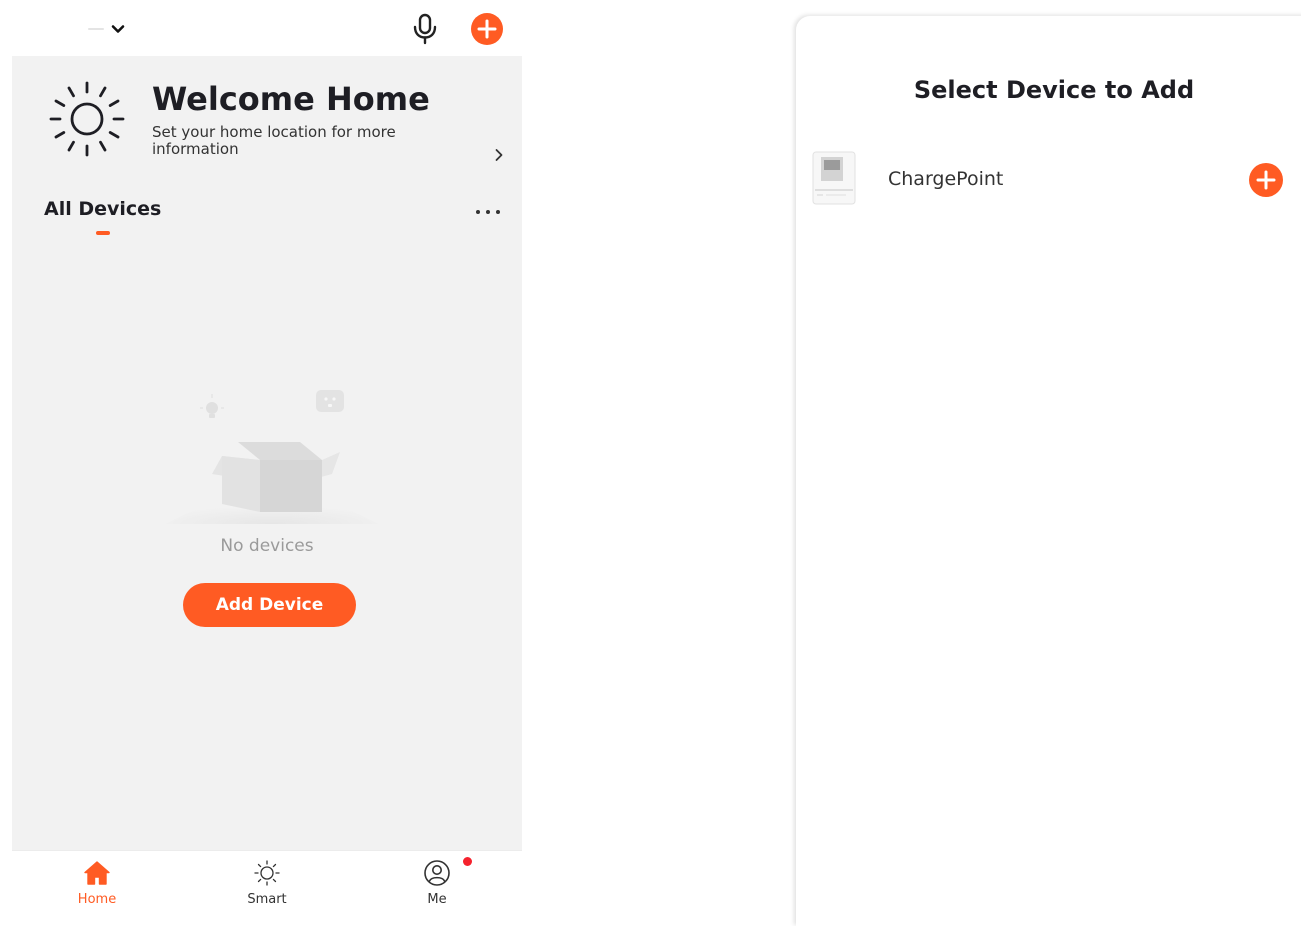  Describe the element at coordinates (267, 899) in the screenshot. I see `nav-label-smart: Smart` at that location.